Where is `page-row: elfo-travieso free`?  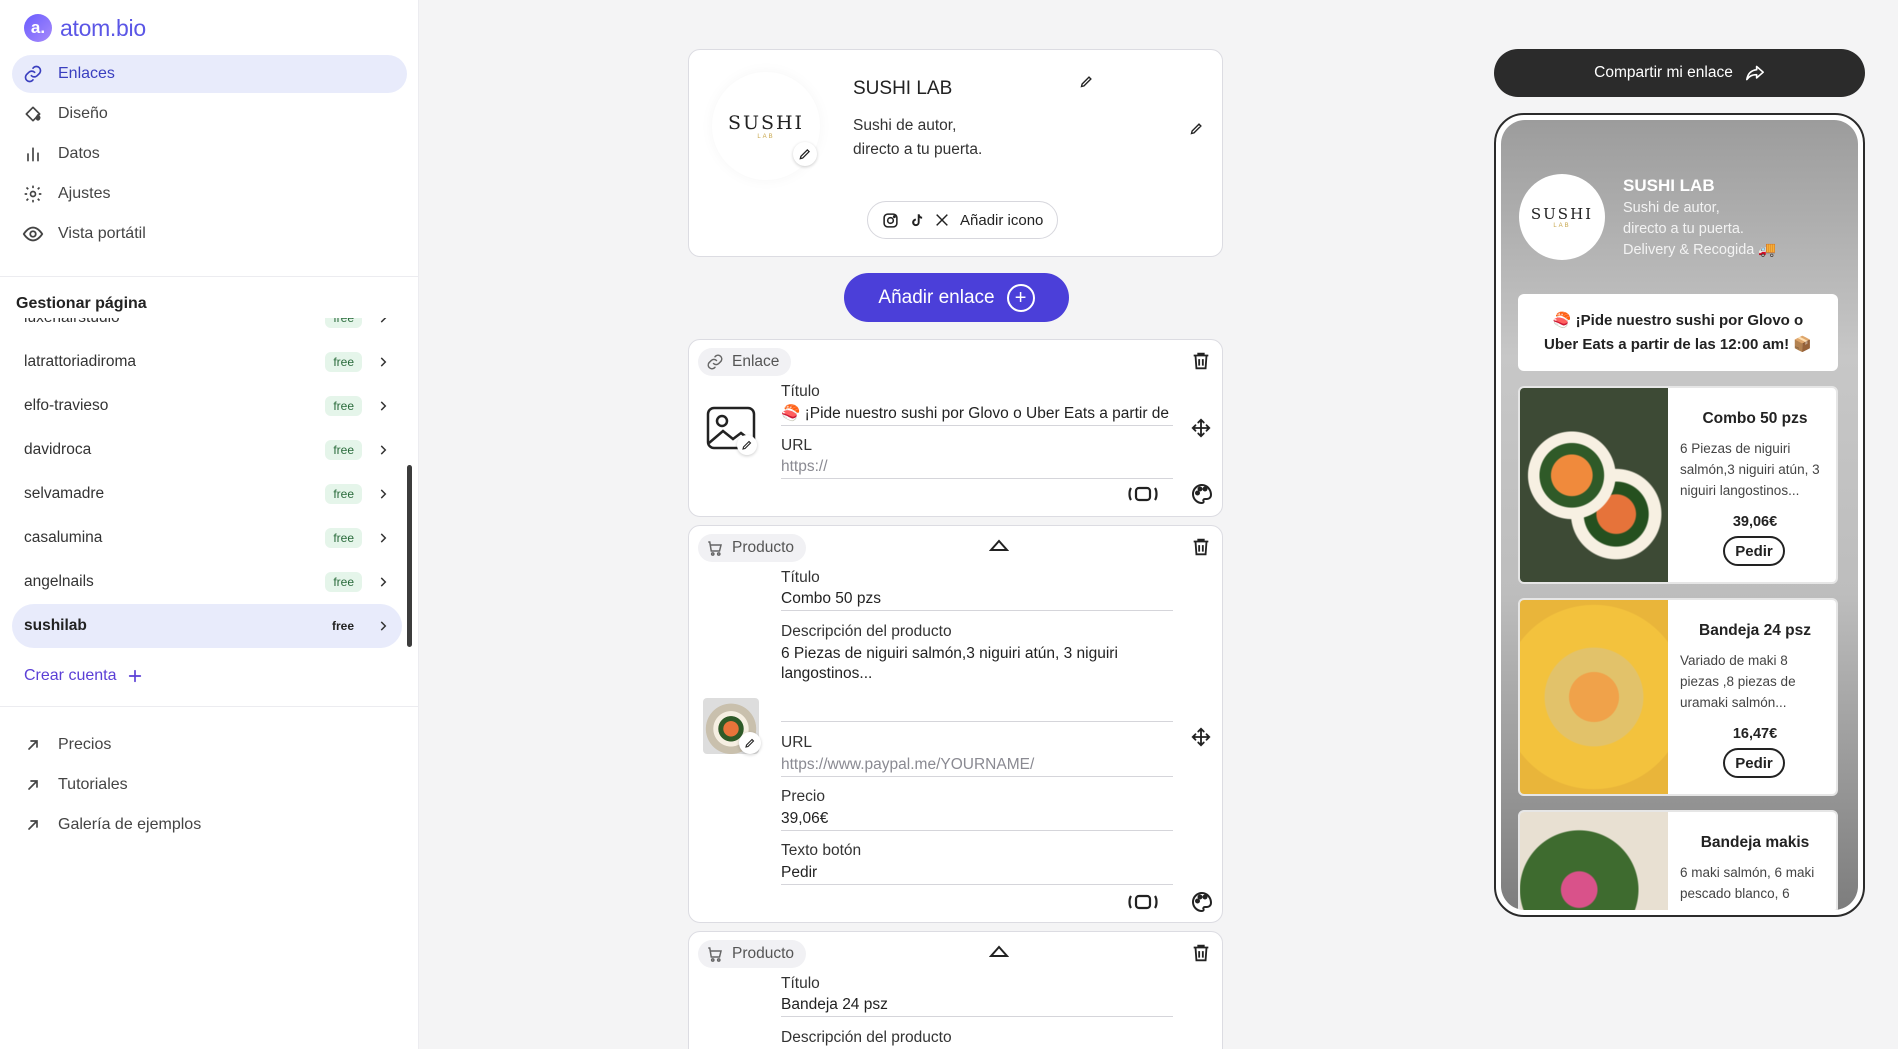 page-row: elfo-travieso free is located at coordinates (207, 406).